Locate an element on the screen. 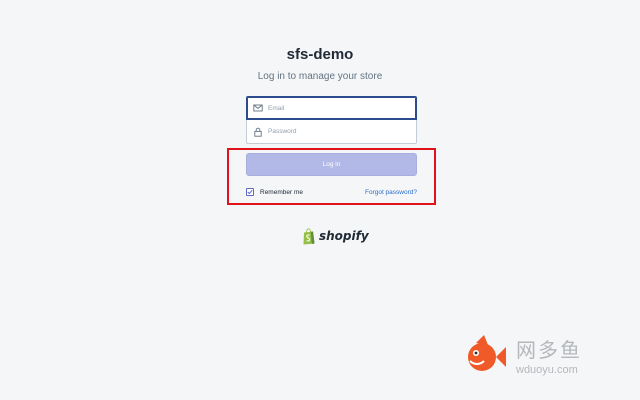  password-field is located at coordinates (331, 132).